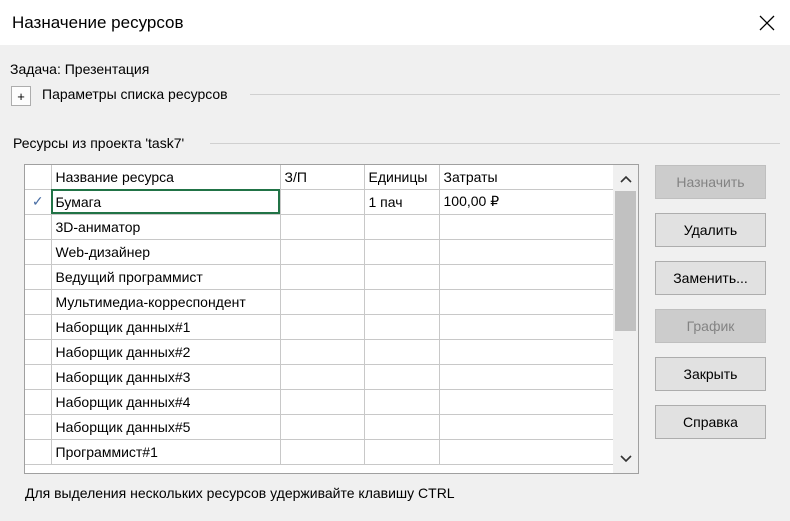 This screenshot has width=790, height=521. What do you see at coordinates (166, 277) in the screenshot?
I see `cell-name: Ведущий программист` at bounding box center [166, 277].